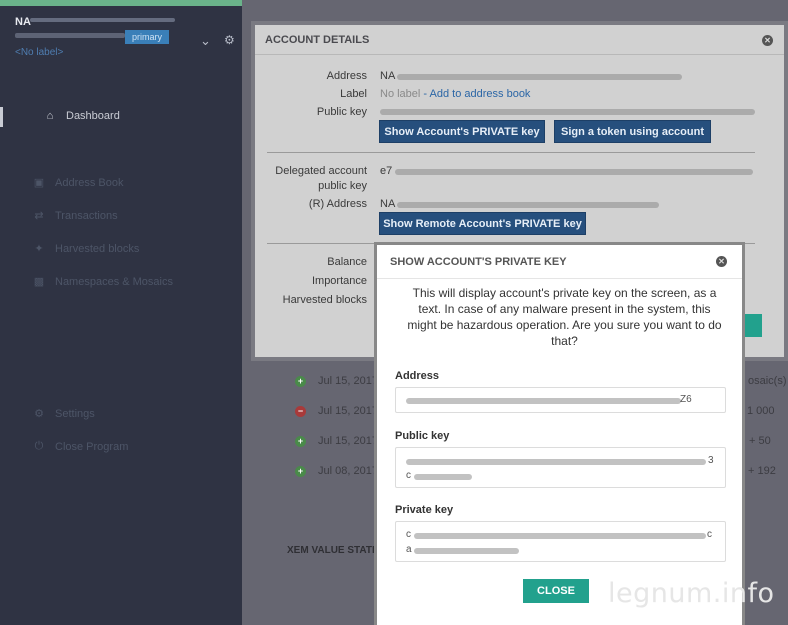 Image resolution: width=788 pixels, height=625 pixels. What do you see at coordinates (114, 281) in the screenshot?
I see `nav-namespaces-label: Namespaces & Mosaics` at bounding box center [114, 281].